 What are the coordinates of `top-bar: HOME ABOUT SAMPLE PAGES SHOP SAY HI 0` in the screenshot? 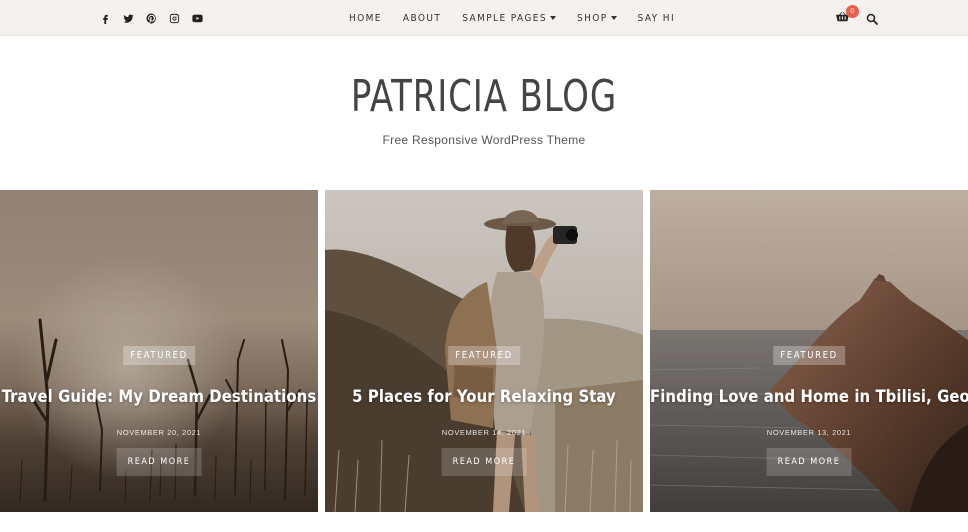 It's located at (484, 18).